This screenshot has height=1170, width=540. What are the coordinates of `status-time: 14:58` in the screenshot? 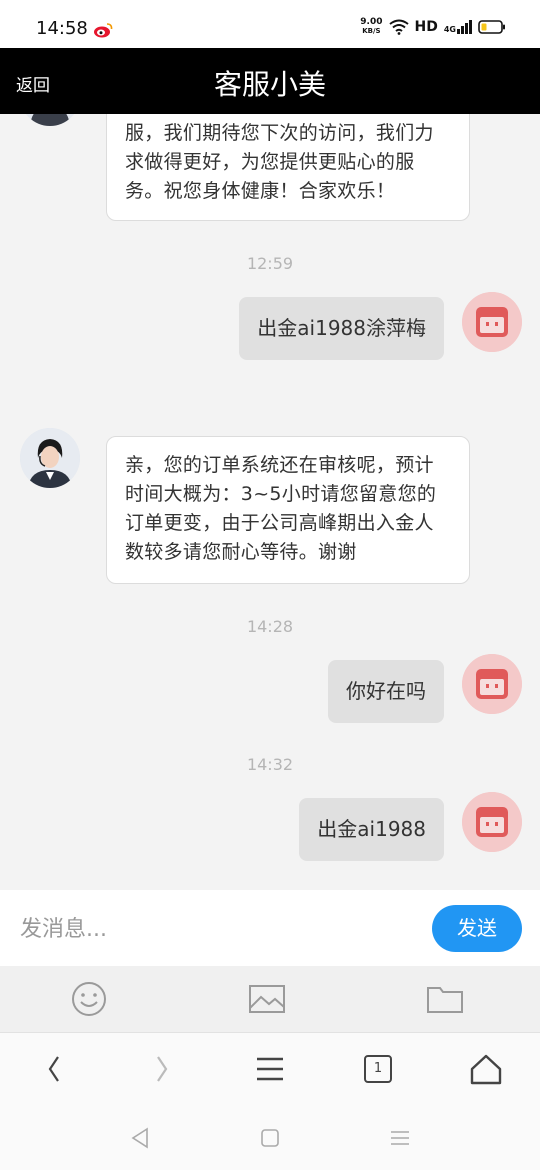 It's located at (62, 28).